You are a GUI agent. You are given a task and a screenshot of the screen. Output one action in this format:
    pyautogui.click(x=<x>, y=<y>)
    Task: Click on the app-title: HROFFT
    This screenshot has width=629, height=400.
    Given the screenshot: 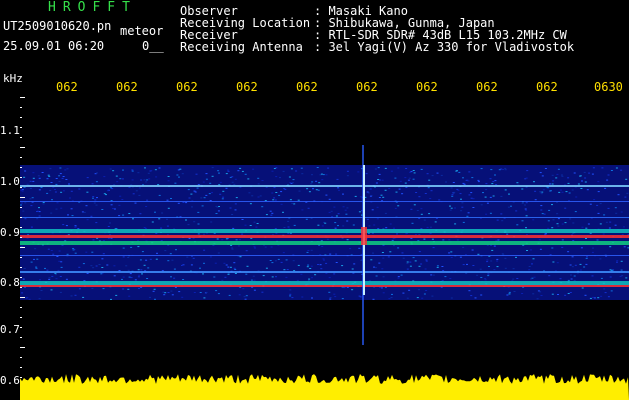 What is the action you would take?
    pyautogui.click(x=92, y=7)
    